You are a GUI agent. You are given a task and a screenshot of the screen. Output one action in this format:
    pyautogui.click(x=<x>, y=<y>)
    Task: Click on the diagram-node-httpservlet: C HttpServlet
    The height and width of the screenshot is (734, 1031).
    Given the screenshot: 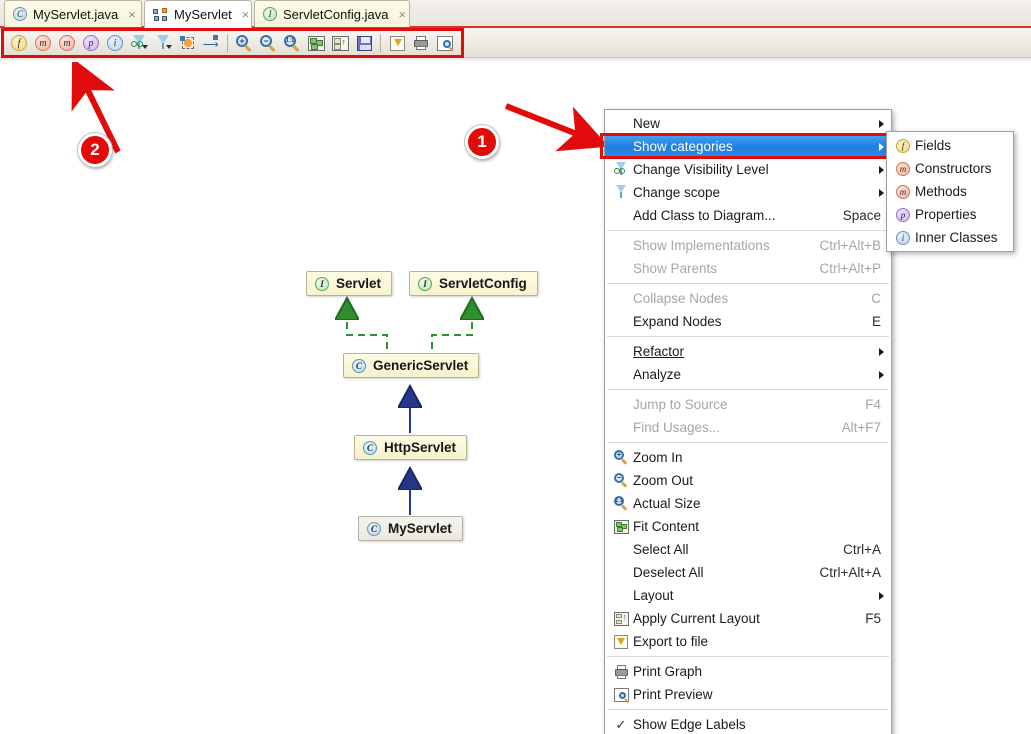 What is the action you would take?
    pyautogui.click(x=411, y=447)
    